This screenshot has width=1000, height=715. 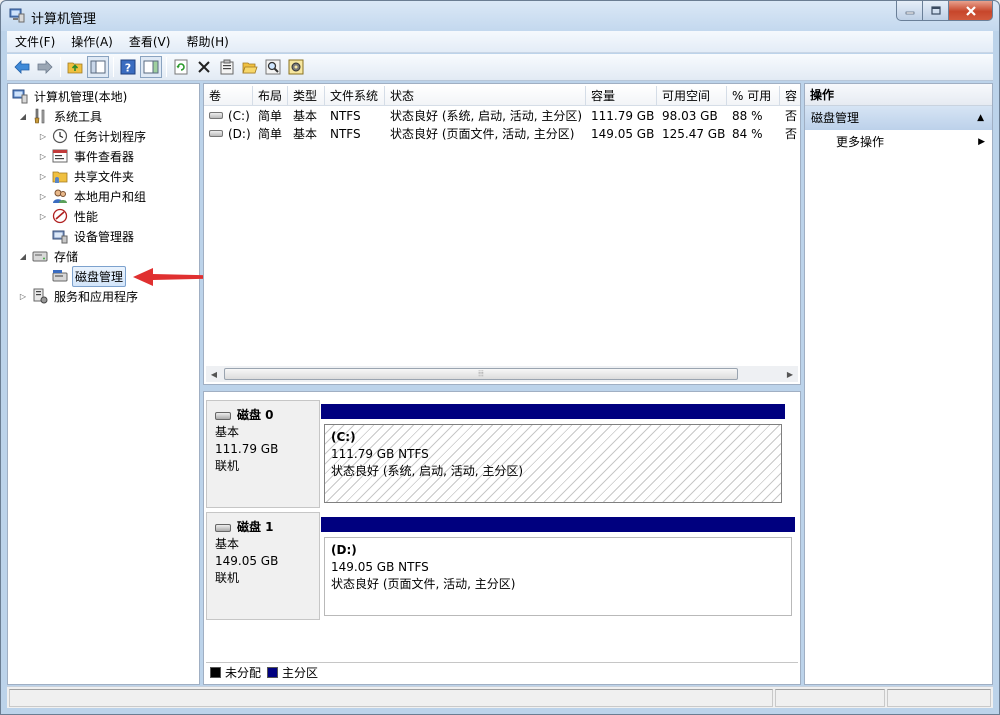 What do you see at coordinates (753, 96) in the screenshot?
I see `column-header-percent-free: % 可用` at bounding box center [753, 96].